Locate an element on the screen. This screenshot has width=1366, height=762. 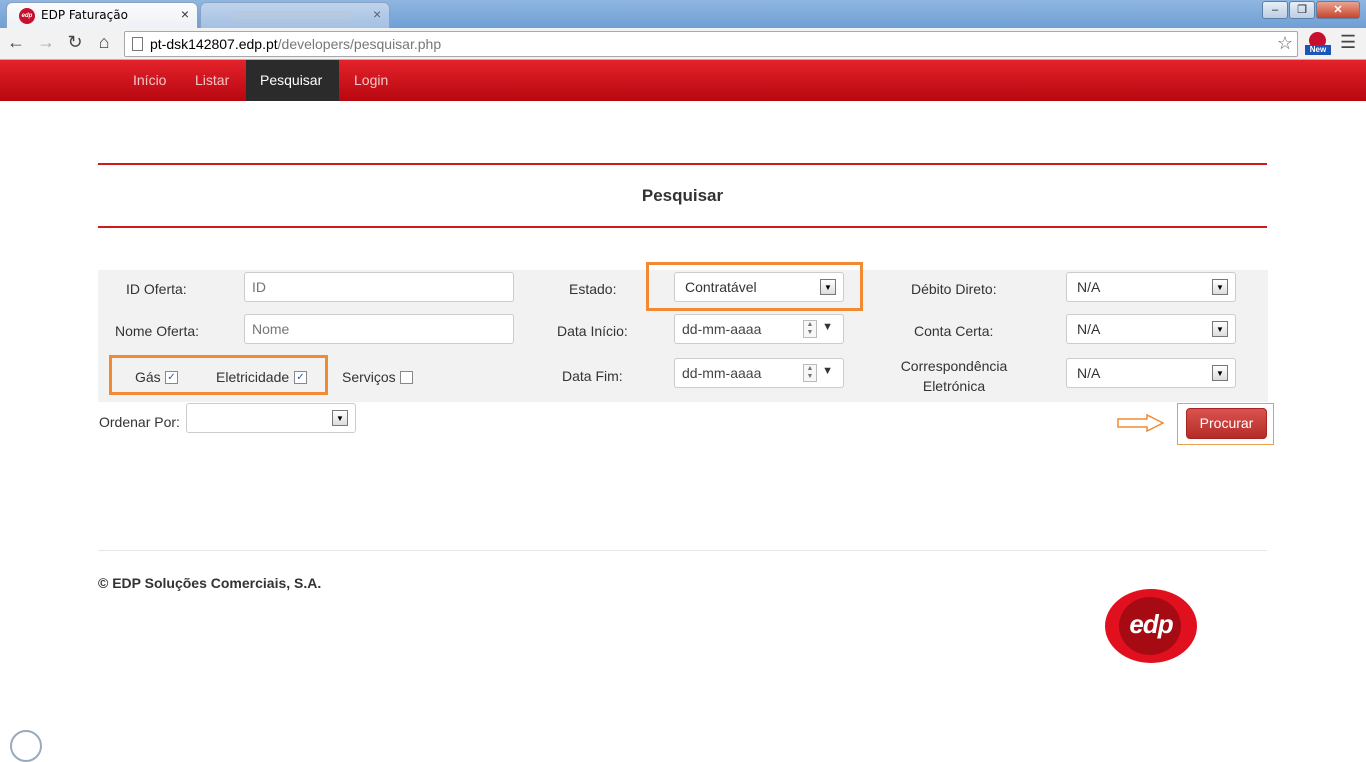
estado-highlight-box is located at coordinates (754, 286).